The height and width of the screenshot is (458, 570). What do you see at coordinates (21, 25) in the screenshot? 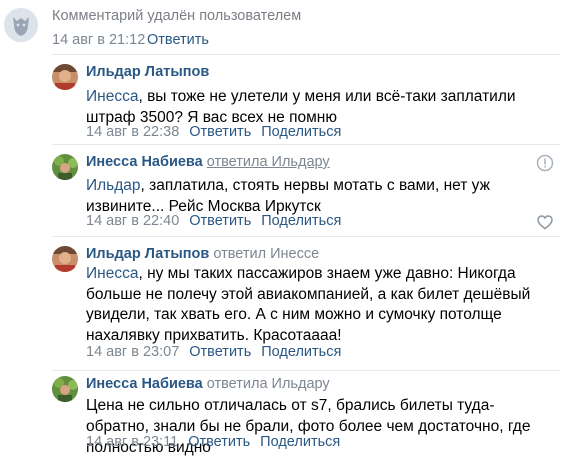
I see `deleted-user-avatar-icon` at bounding box center [21, 25].